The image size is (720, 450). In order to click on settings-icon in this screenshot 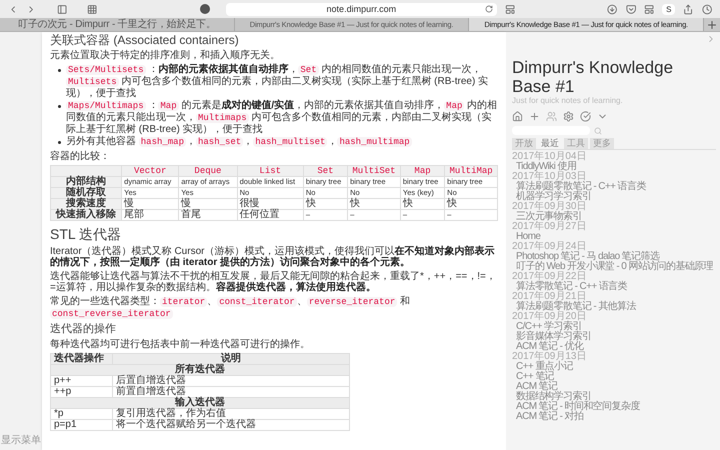, I will do `click(568, 116)`.